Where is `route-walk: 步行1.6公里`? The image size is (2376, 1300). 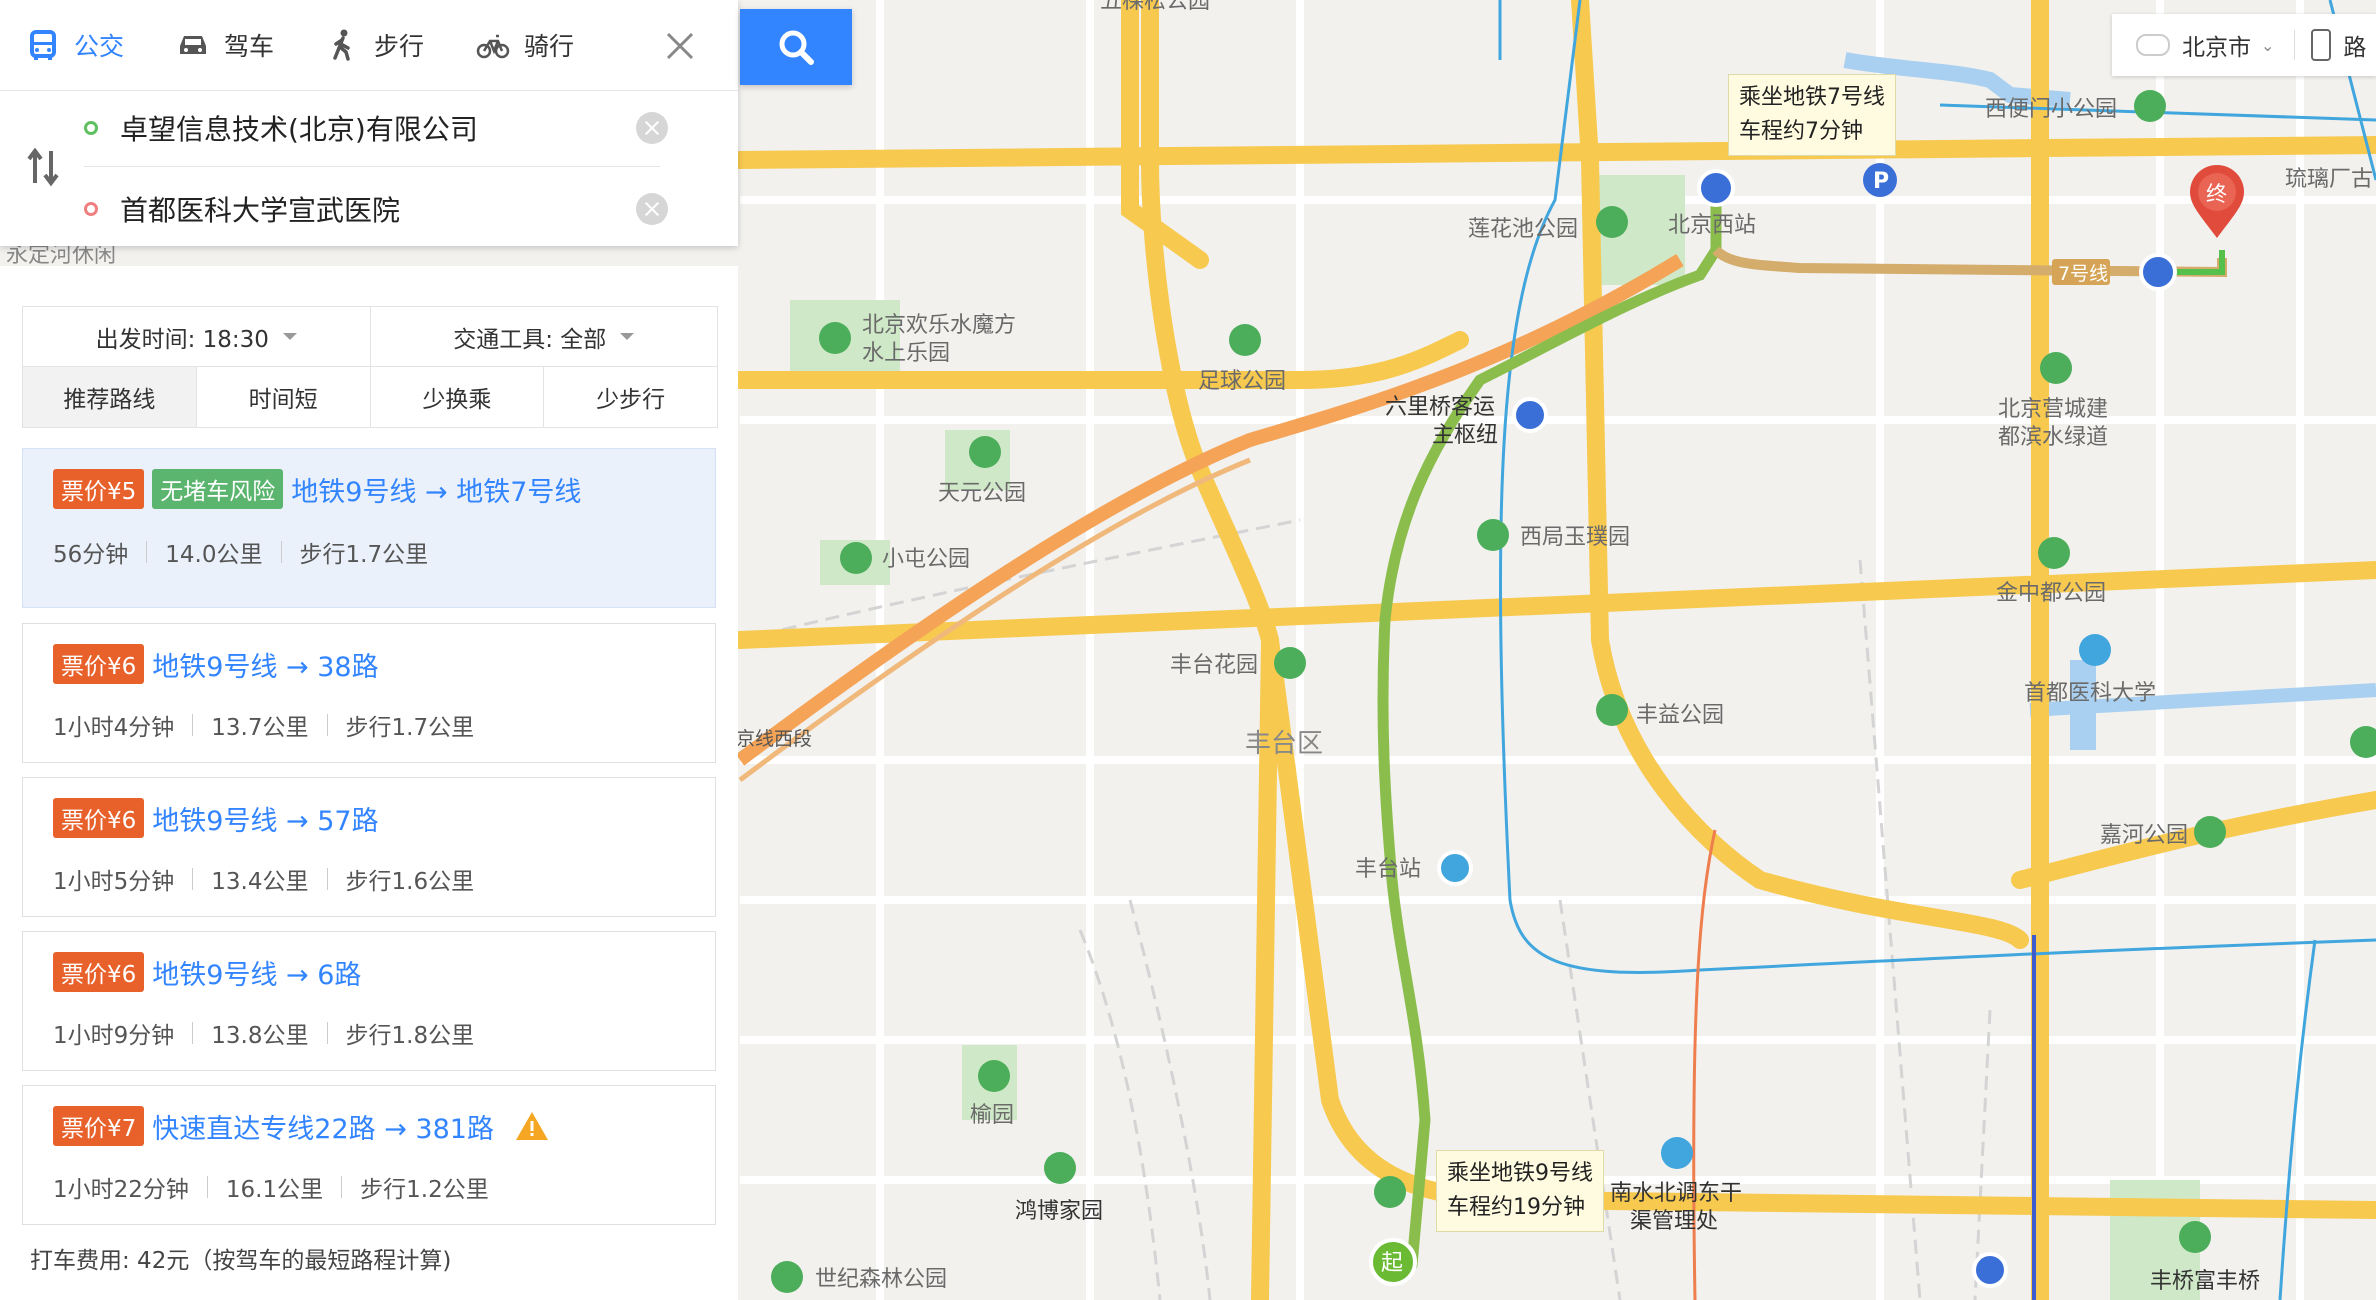
route-walk: 步行1.6公里 is located at coordinates (410, 882).